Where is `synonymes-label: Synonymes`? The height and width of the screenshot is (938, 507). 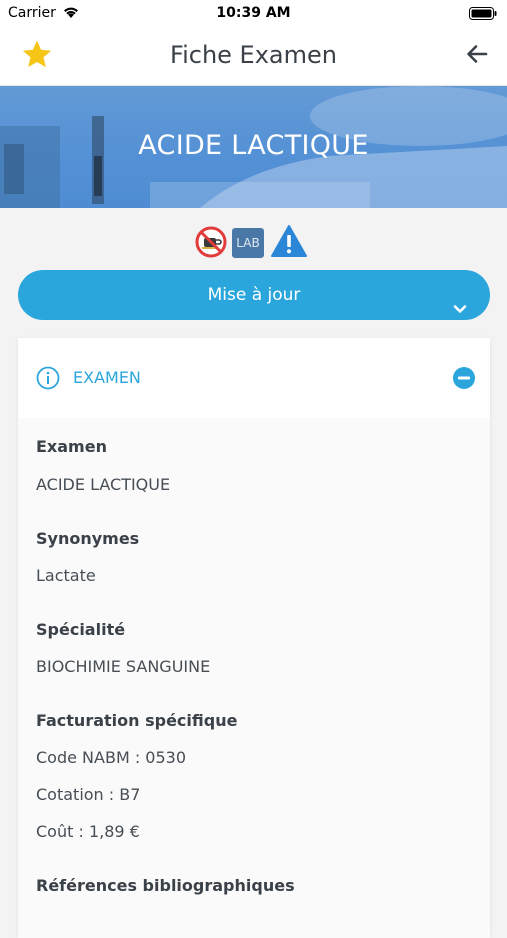
synonymes-label: Synonymes is located at coordinates (88, 538).